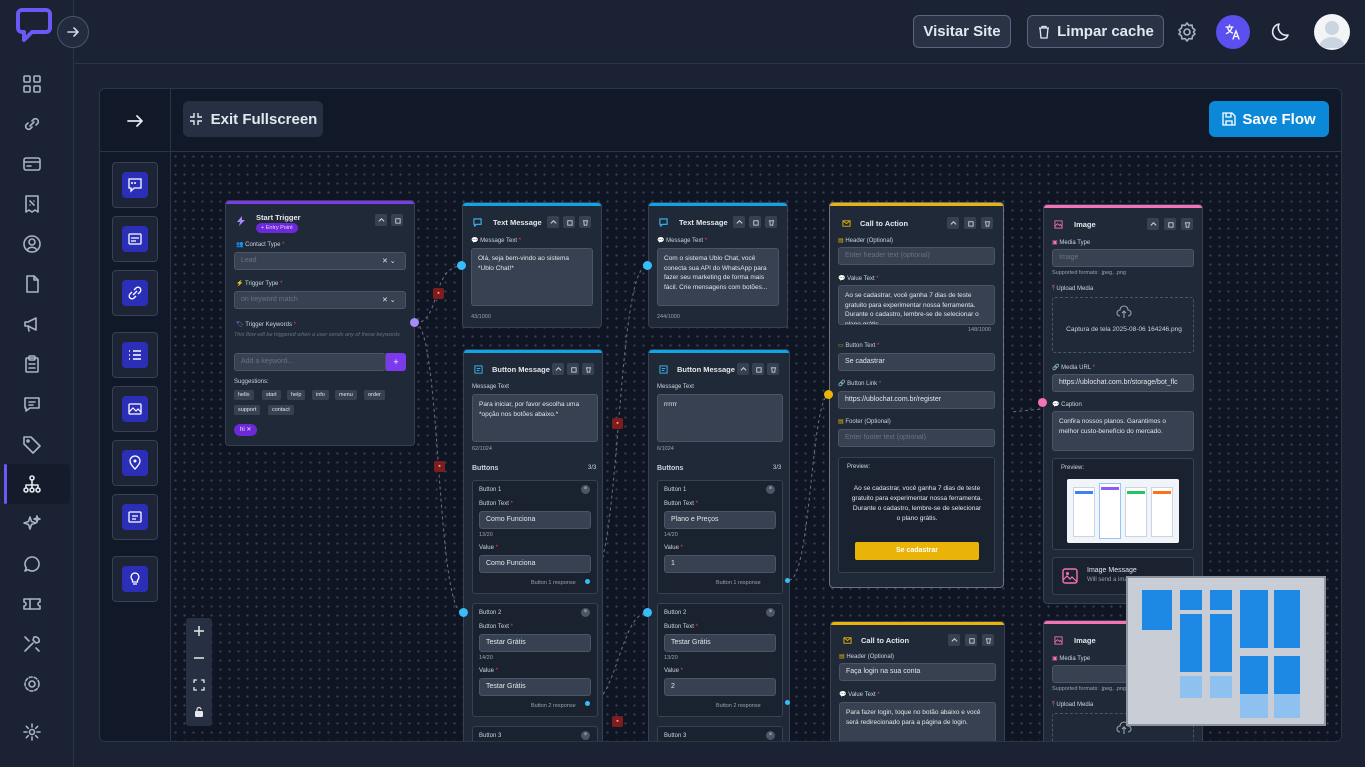 This screenshot has height=767, width=1365. Describe the element at coordinates (1332, 32) in the screenshot. I see `user-avatar` at that location.